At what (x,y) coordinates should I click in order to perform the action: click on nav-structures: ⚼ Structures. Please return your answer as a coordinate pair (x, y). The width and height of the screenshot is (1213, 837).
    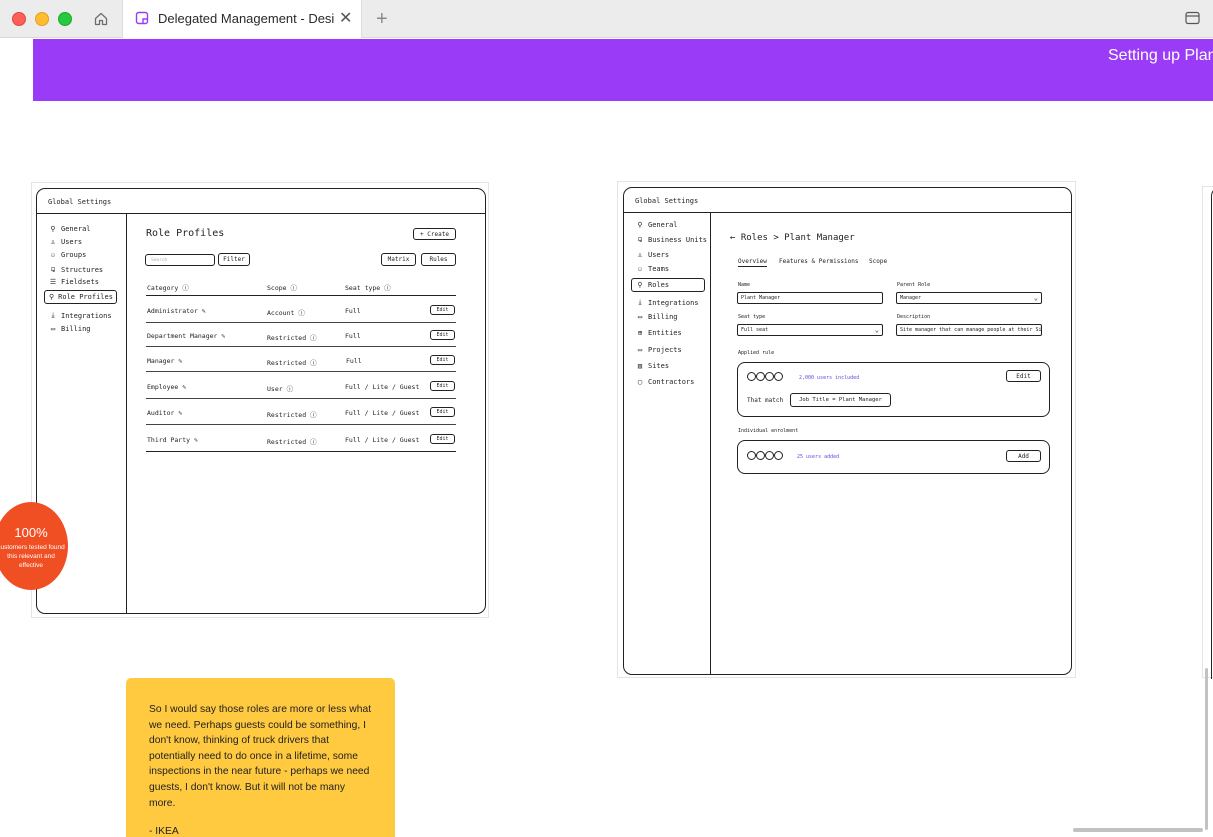
    Looking at the image, I should click on (76, 269).